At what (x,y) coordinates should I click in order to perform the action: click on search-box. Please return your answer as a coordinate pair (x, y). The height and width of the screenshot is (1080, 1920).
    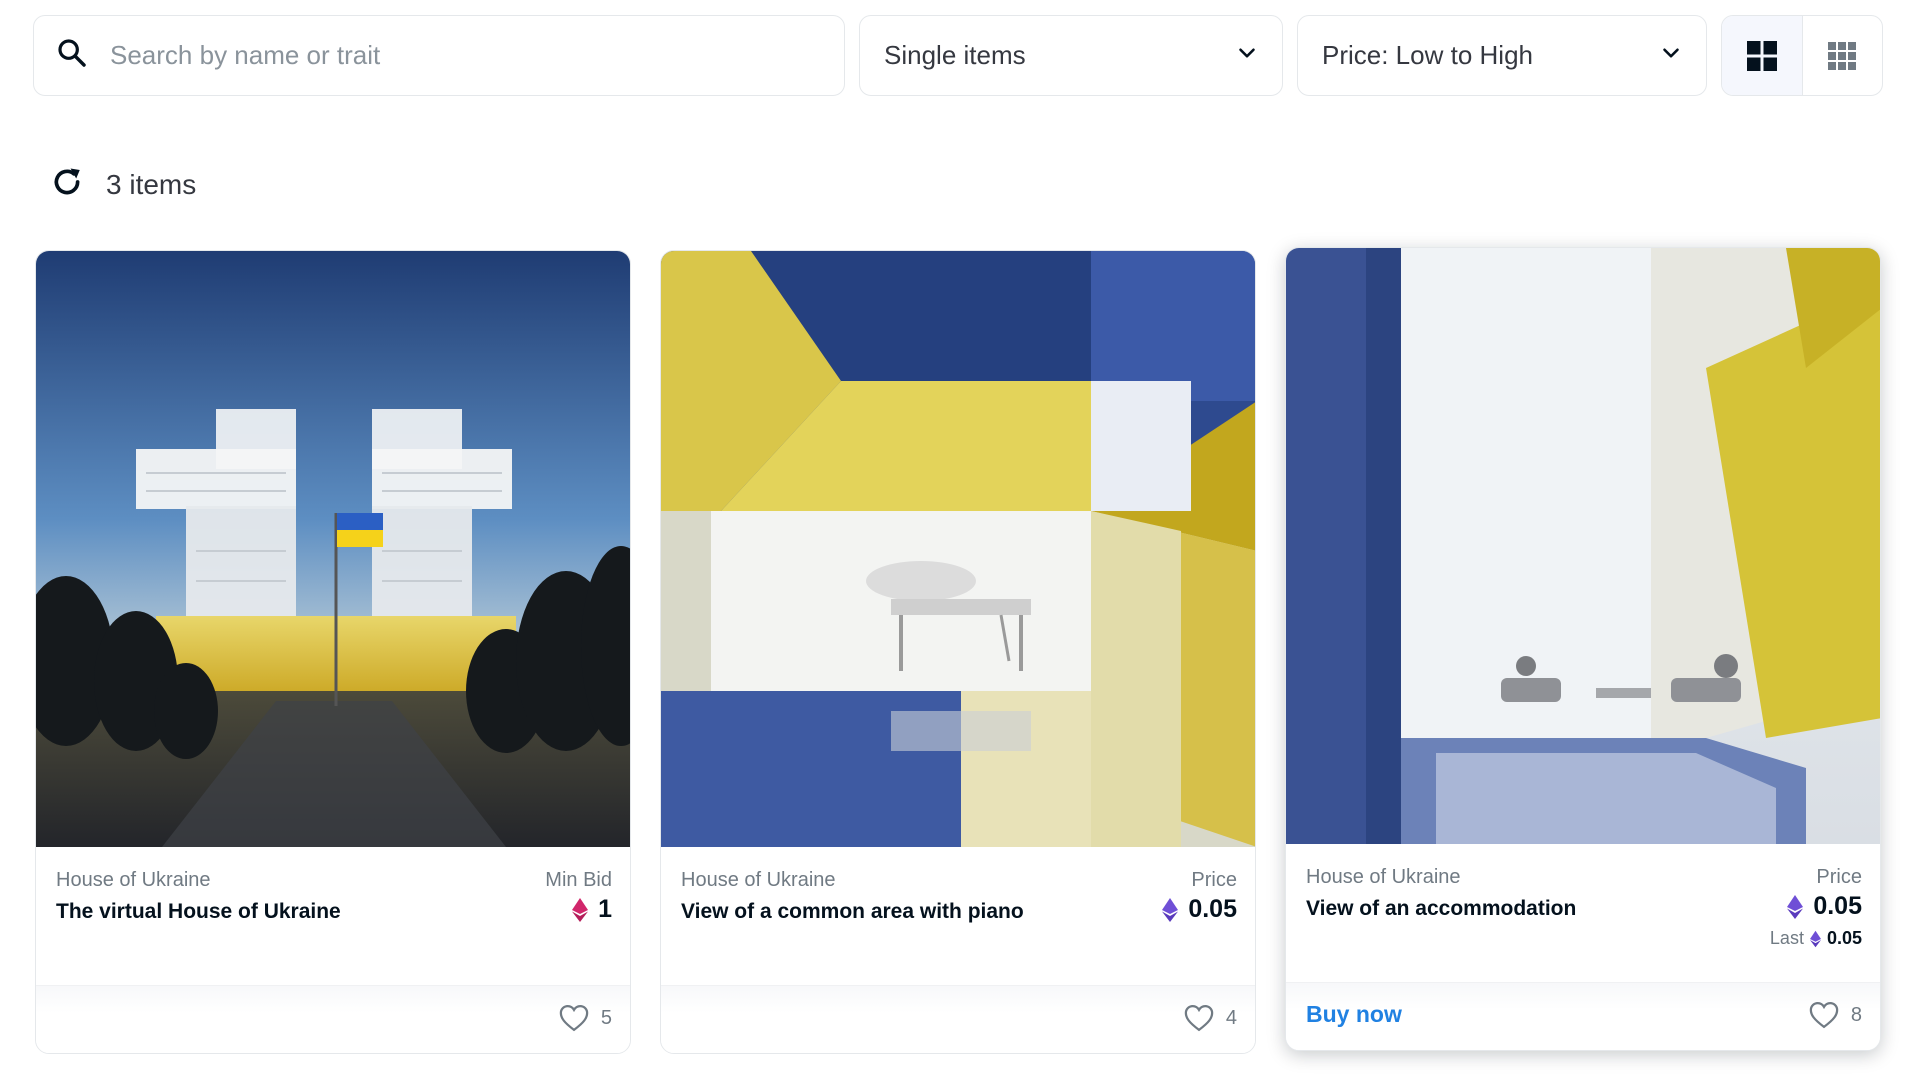
    Looking at the image, I should click on (439, 55).